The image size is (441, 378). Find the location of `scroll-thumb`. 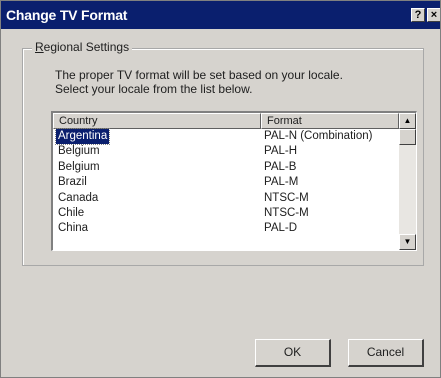

scroll-thumb is located at coordinates (407, 137).